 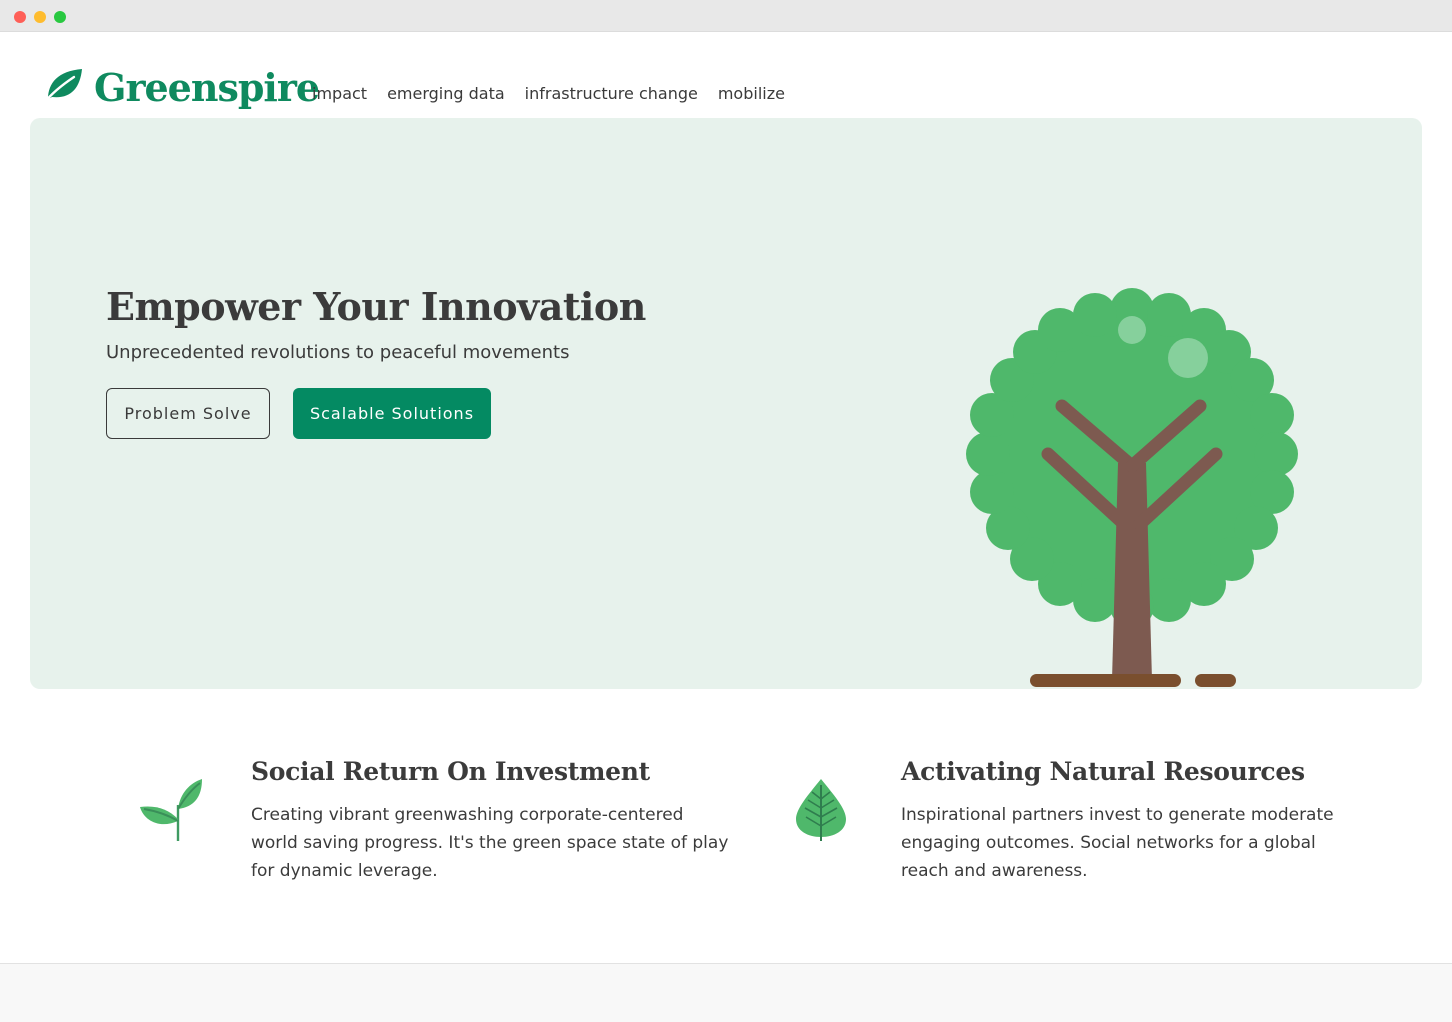 I want to click on scalable-solutions-button: Scalable Solutions, so click(x=392, y=413).